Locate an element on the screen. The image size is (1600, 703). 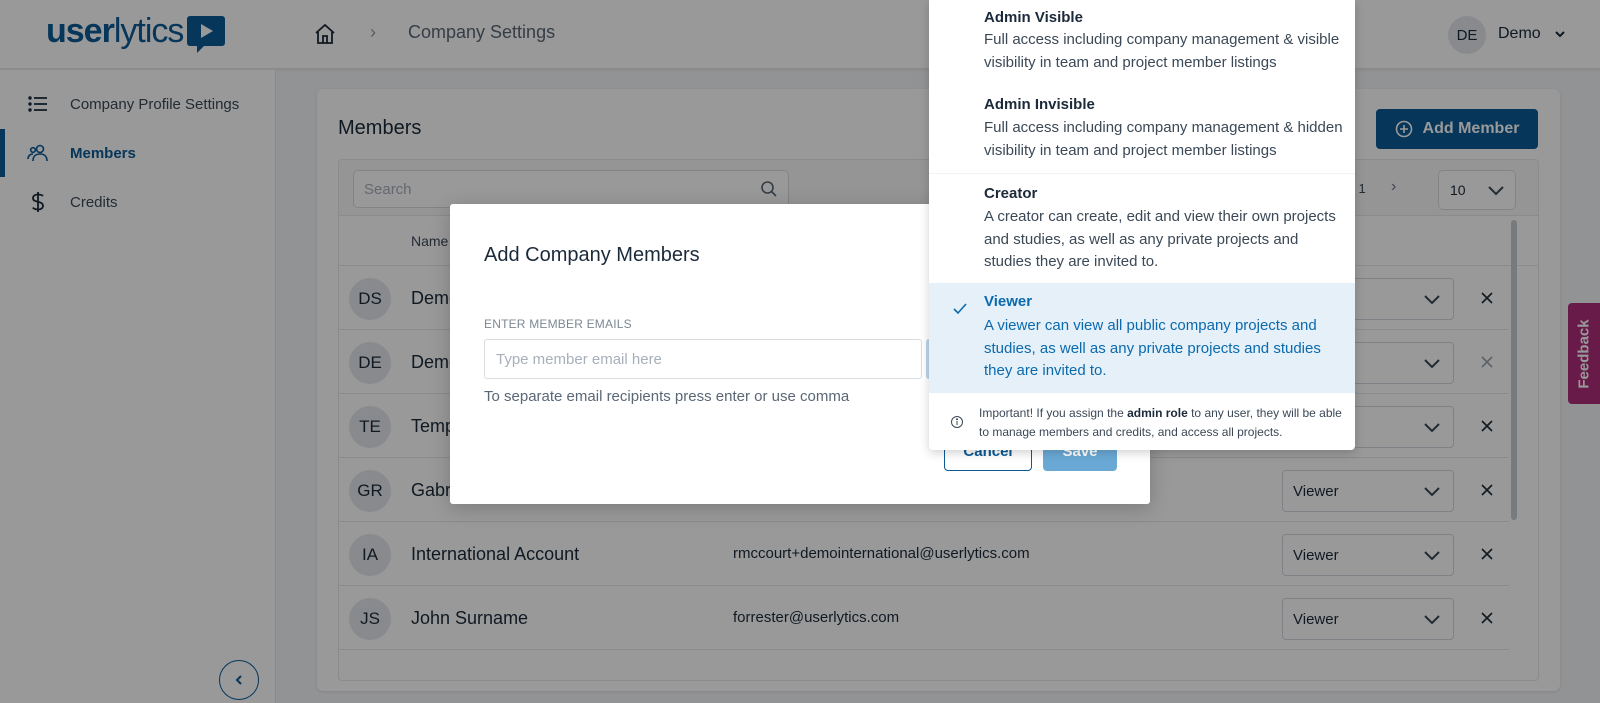
role-option-title: Admin Visible is located at coordinates (1033, 17).